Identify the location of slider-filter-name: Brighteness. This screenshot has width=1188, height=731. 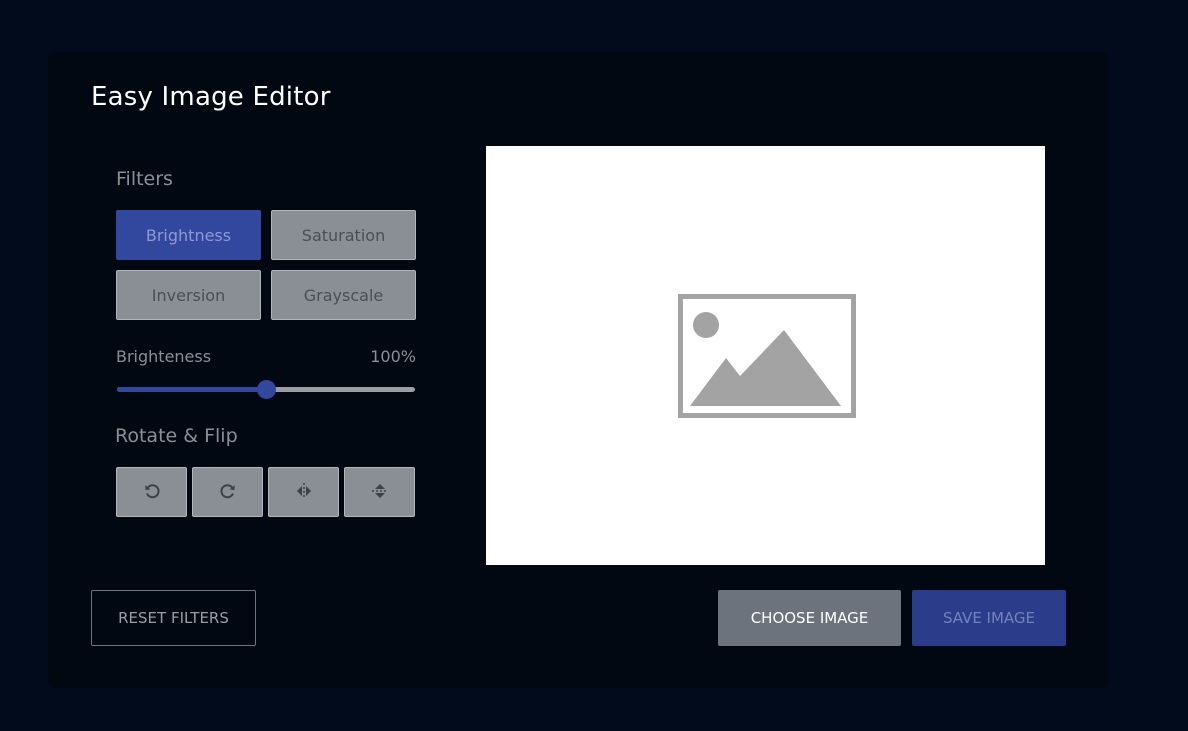
(164, 356).